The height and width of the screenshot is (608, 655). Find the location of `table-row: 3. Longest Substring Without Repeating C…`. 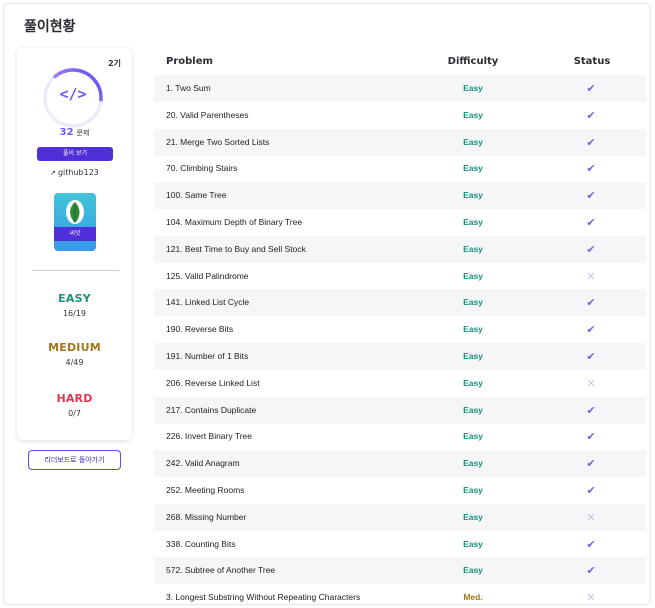

table-row: 3. Longest Substring Without Repeating C… is located at coordinates (400, 594).